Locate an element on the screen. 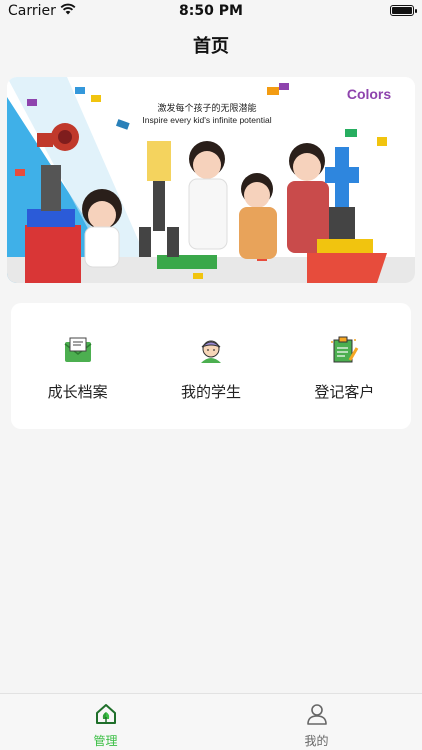  home-icon is located at coordinates (106, 716).